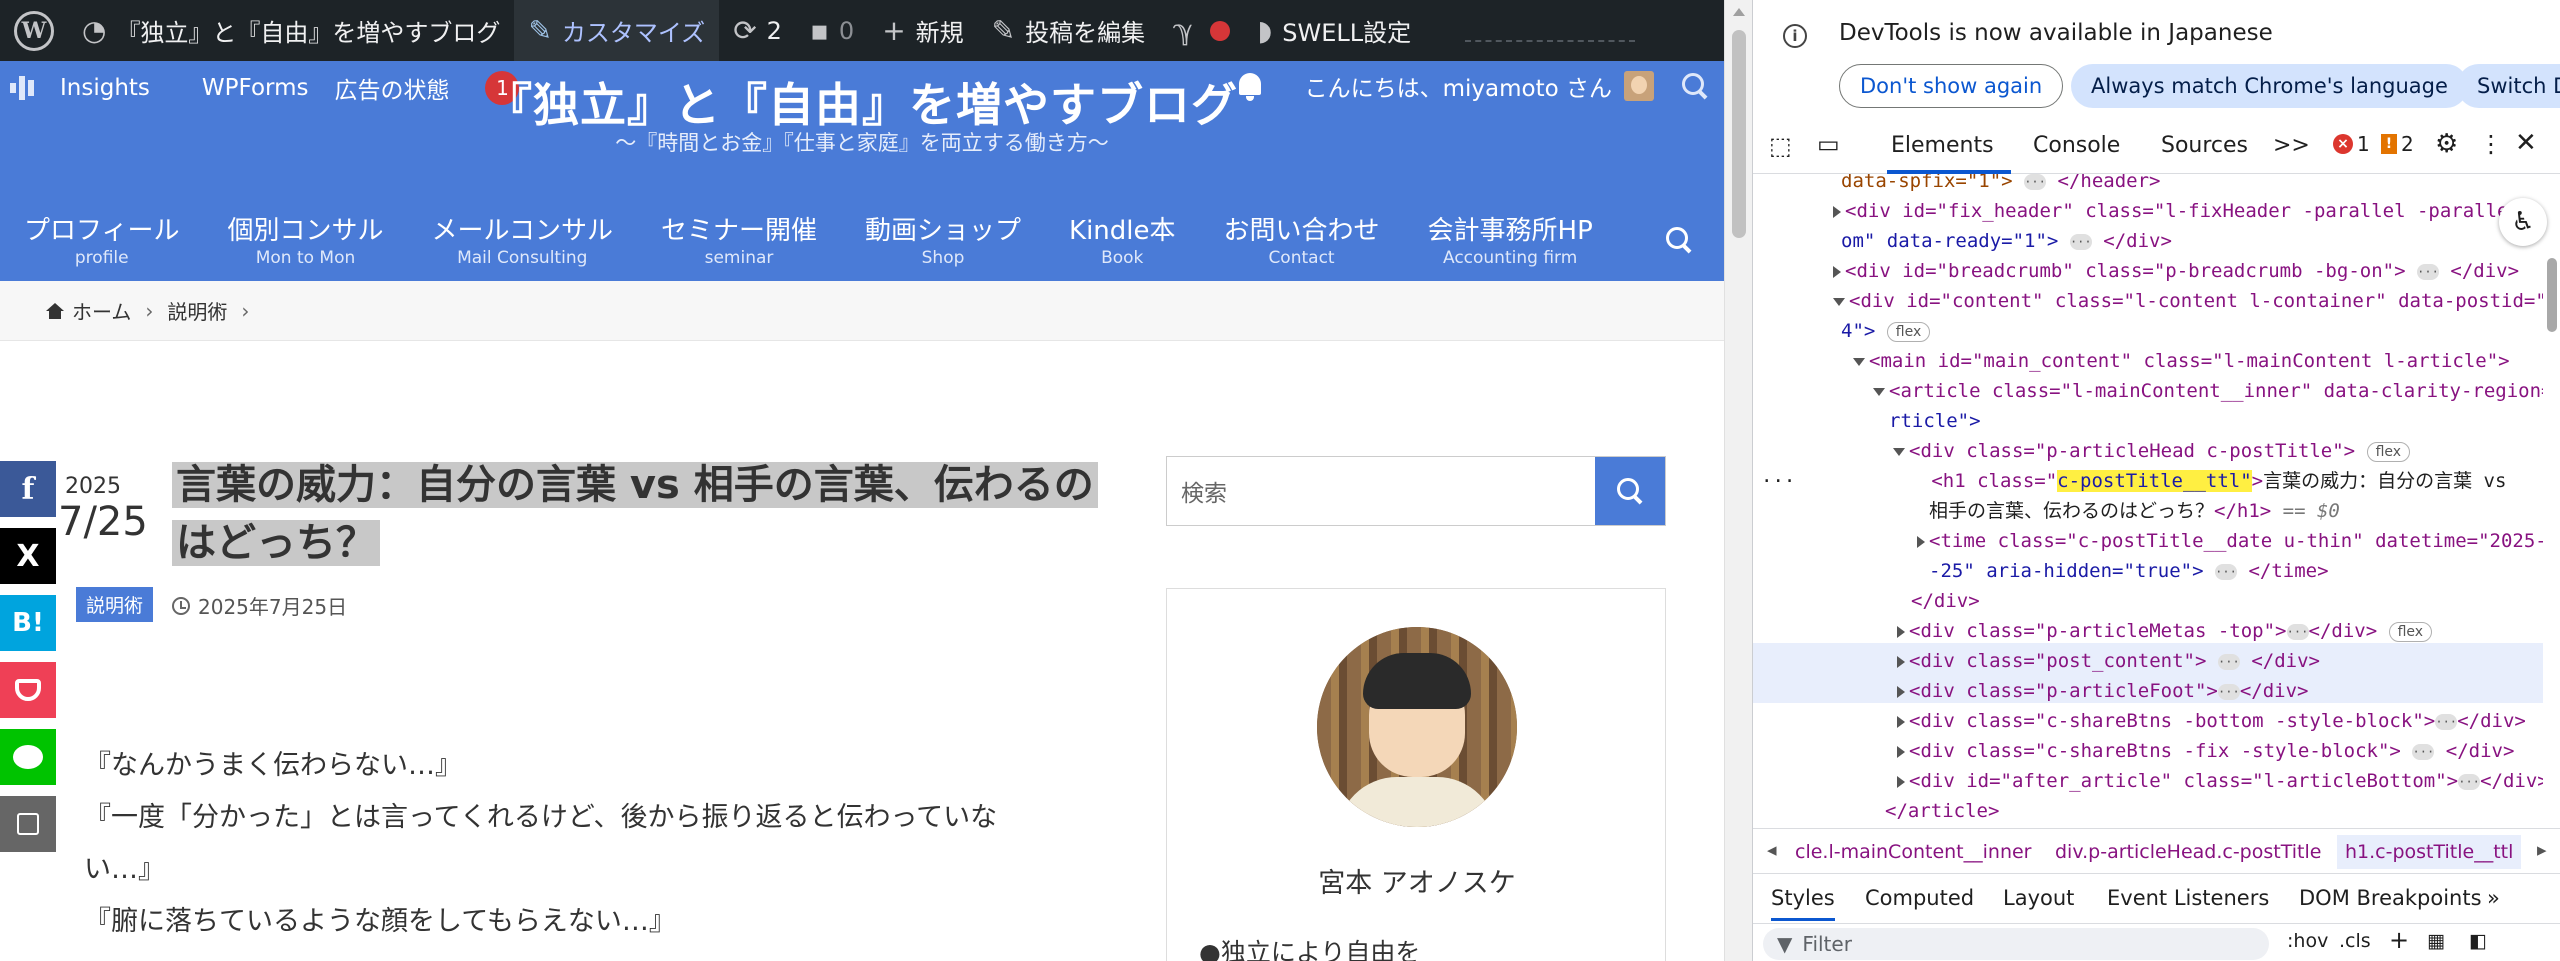 The image size is (2560, 961). I want to click on tab-sources: Sources, so click(2204, 145).